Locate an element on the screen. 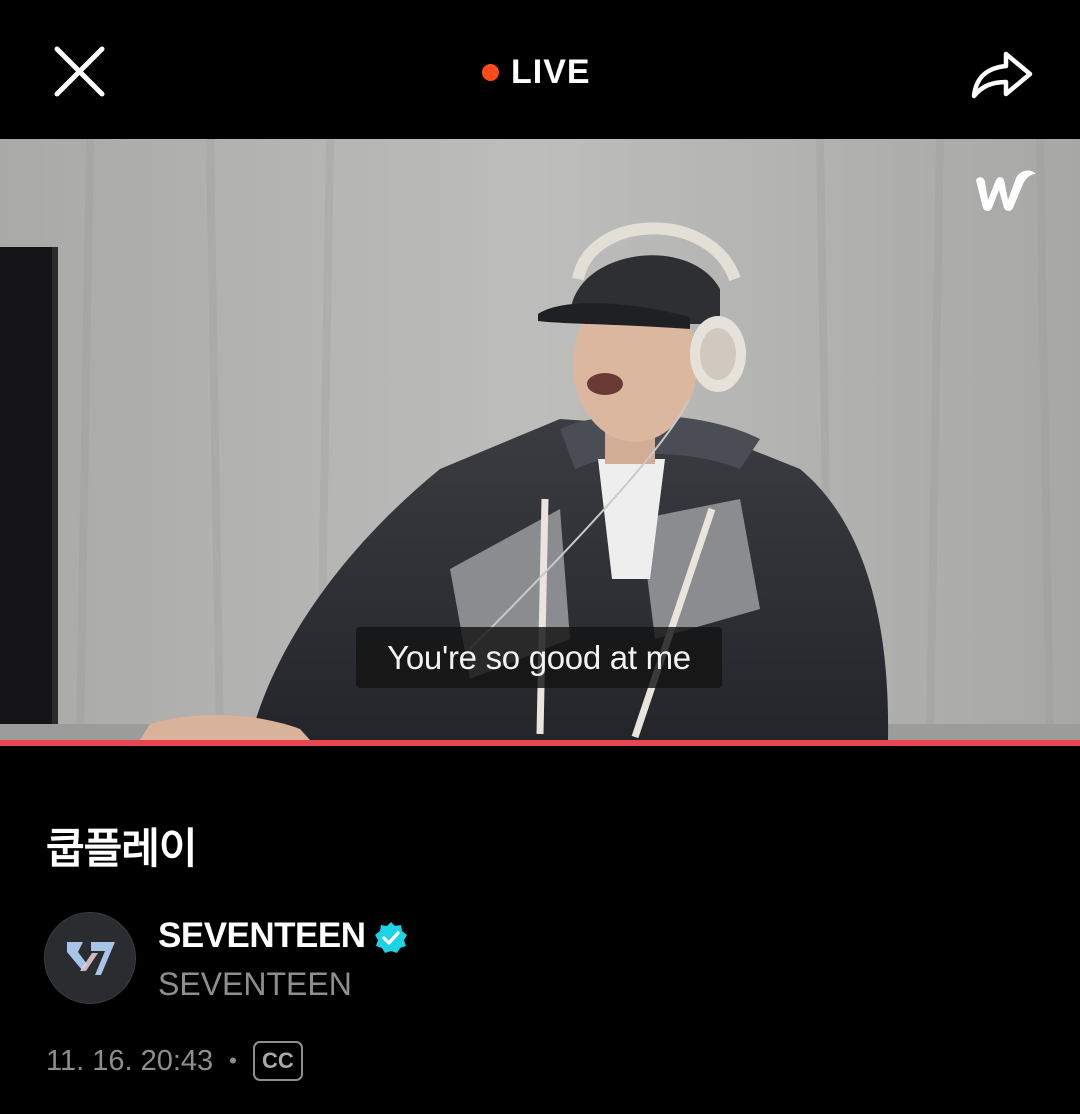 The height and width of the screenshot is (1114, 1080). live-label: LIVE is located at coordinates (551, 71).